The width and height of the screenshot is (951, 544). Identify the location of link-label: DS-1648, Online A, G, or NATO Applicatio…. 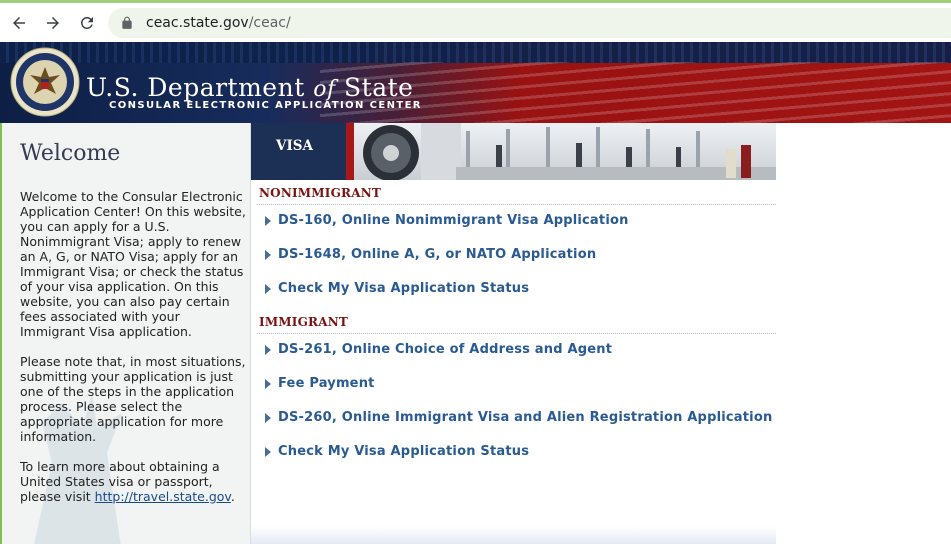
(437, 254).